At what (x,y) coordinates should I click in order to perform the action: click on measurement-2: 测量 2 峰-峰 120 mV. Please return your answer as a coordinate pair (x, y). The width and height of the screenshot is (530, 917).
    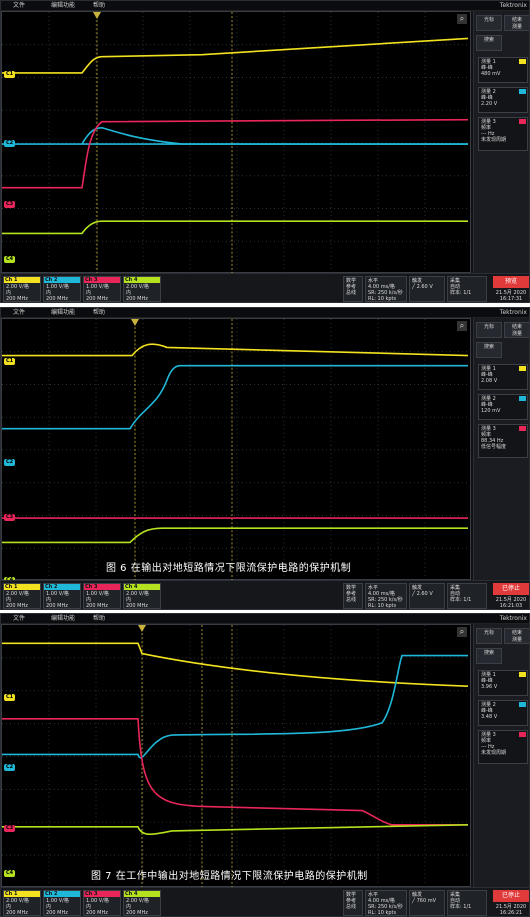
    Looking at the image, I should click on (503, 407).